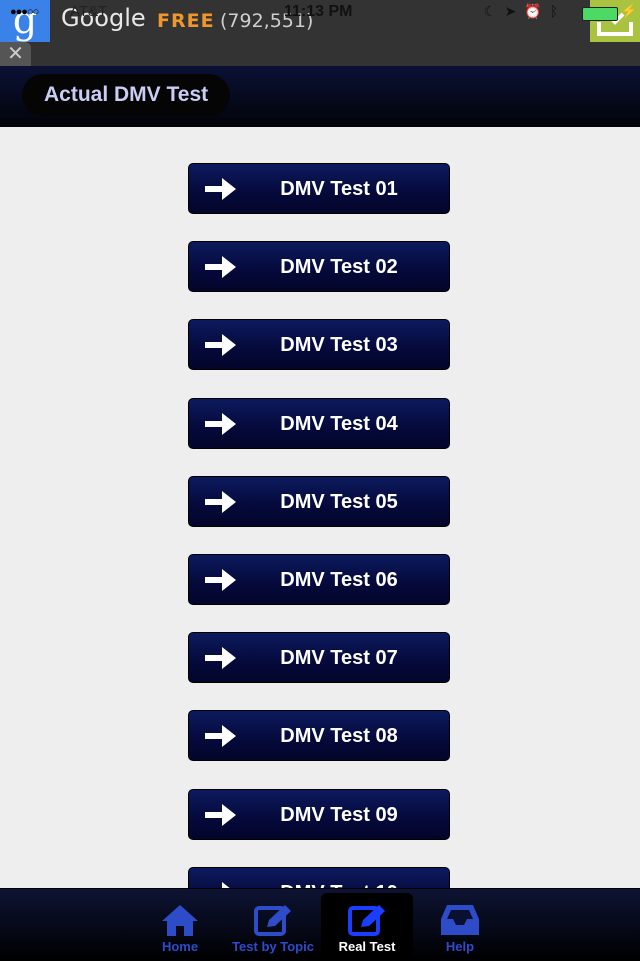 The width and height of the screenshot is (640, 961). What do you see at coordinates (320, 924) in the screenshot?
I see `tab-bar: Home Test by Topic Real Test Help` at bounding box center [320, 924].